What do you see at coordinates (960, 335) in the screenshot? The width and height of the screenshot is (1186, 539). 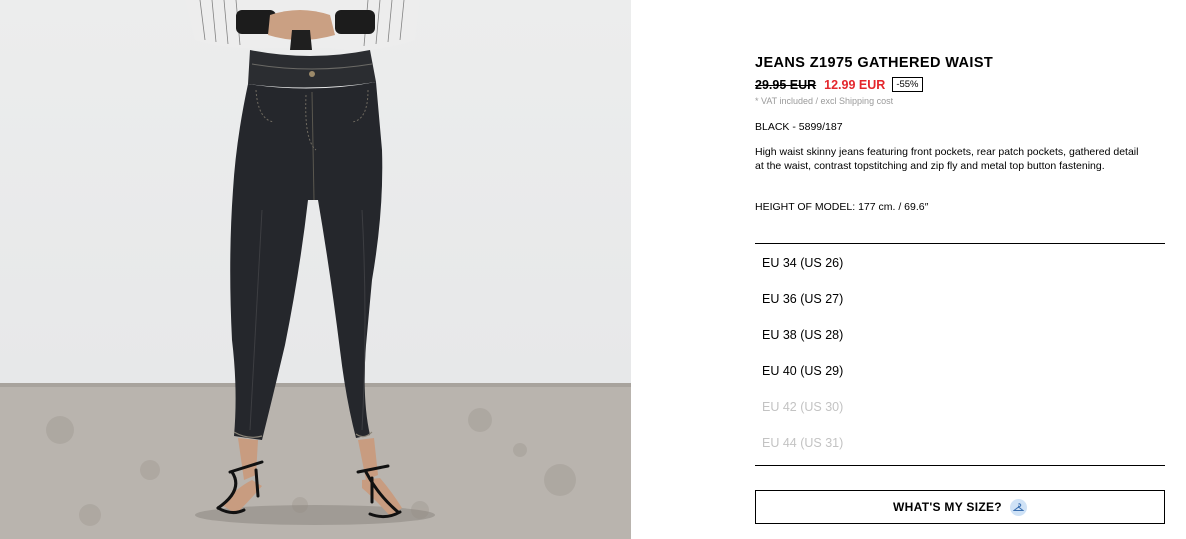 I see `size-option: EU 38 (US 28)` at bounding box center [960, 335].